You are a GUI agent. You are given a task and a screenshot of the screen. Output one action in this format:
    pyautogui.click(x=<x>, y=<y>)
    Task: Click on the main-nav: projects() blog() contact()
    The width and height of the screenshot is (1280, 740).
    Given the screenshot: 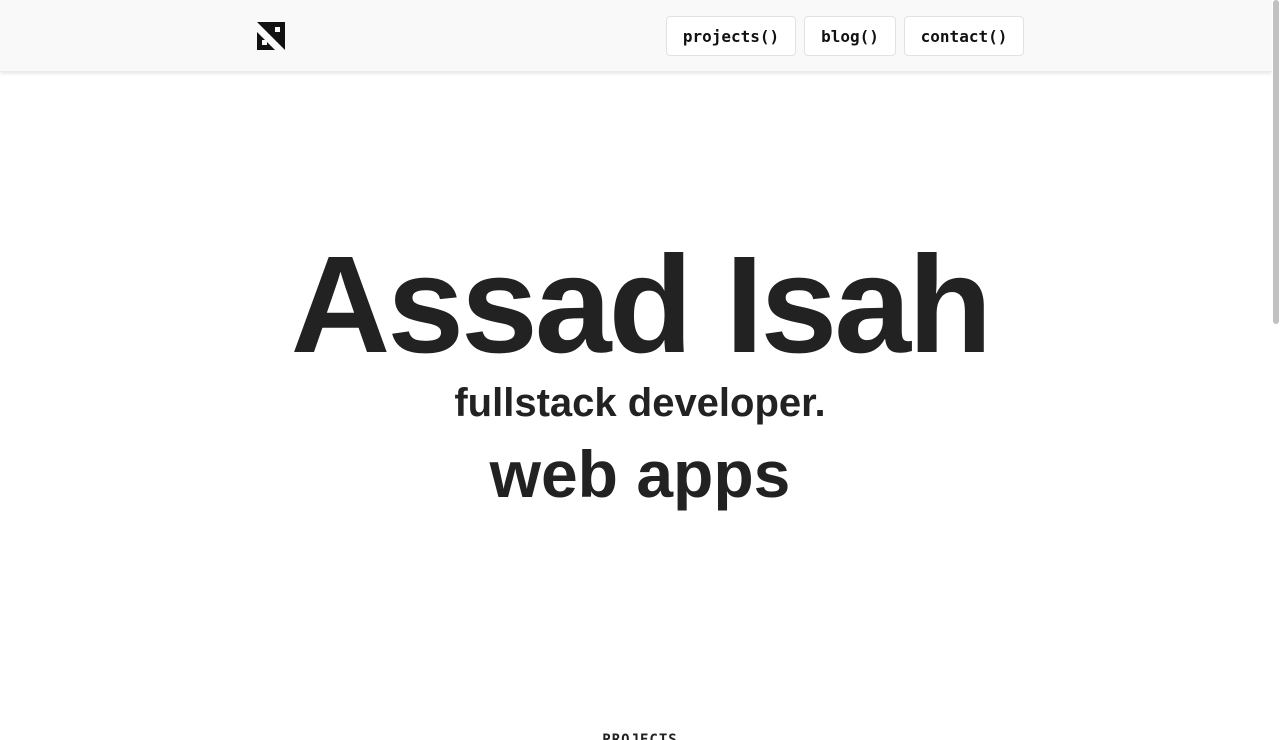 What is the action you would take?
    pyautogui.click(x=845, y=36)
    